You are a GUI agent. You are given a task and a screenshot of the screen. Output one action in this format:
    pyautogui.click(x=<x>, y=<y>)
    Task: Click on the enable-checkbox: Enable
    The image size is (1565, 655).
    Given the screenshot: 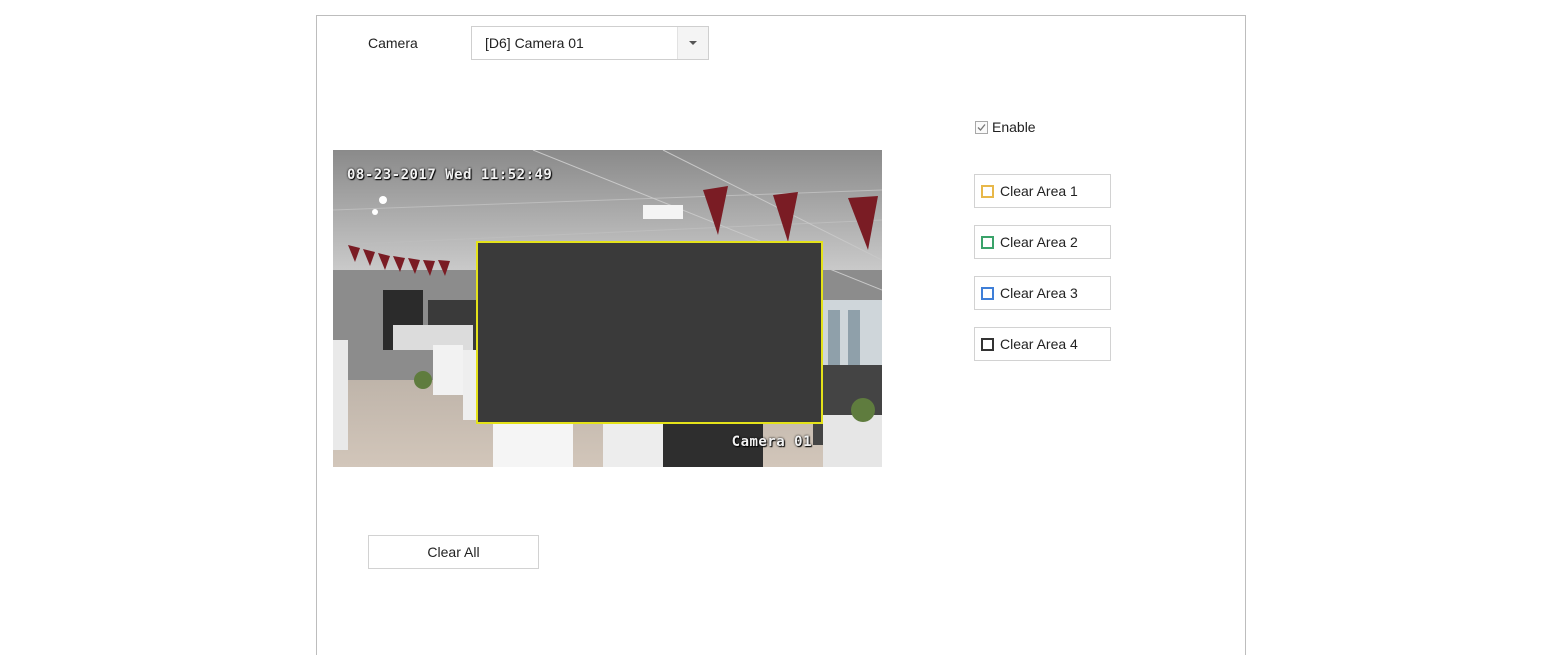 What is the action you would take?
    pyautogui.click(x=1005, y=127)
    